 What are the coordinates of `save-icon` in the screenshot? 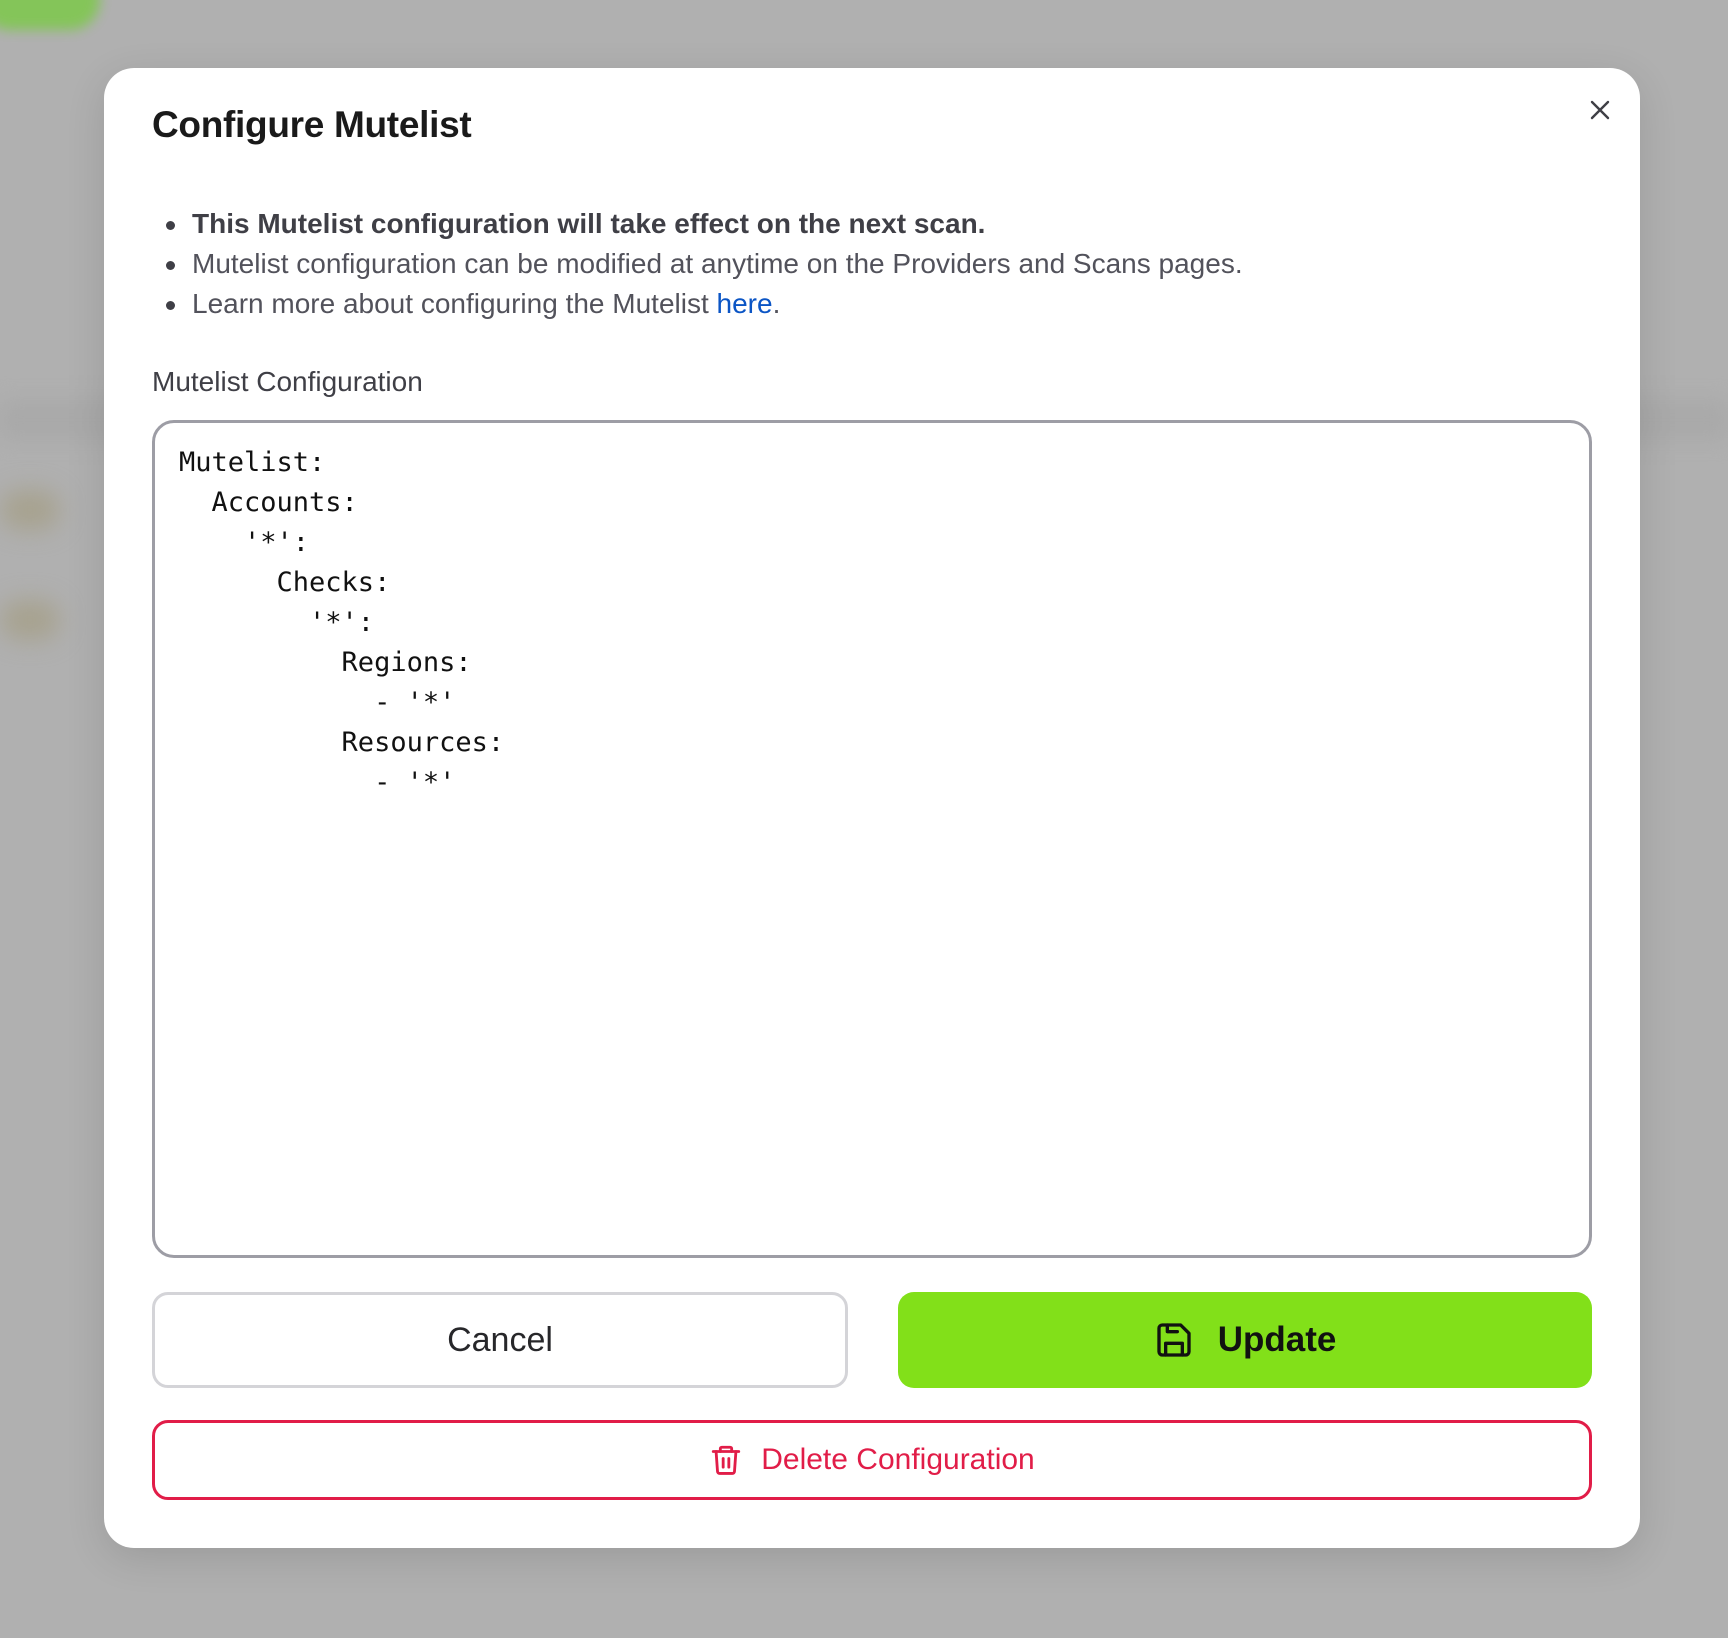 It's located at (1174, 1340).